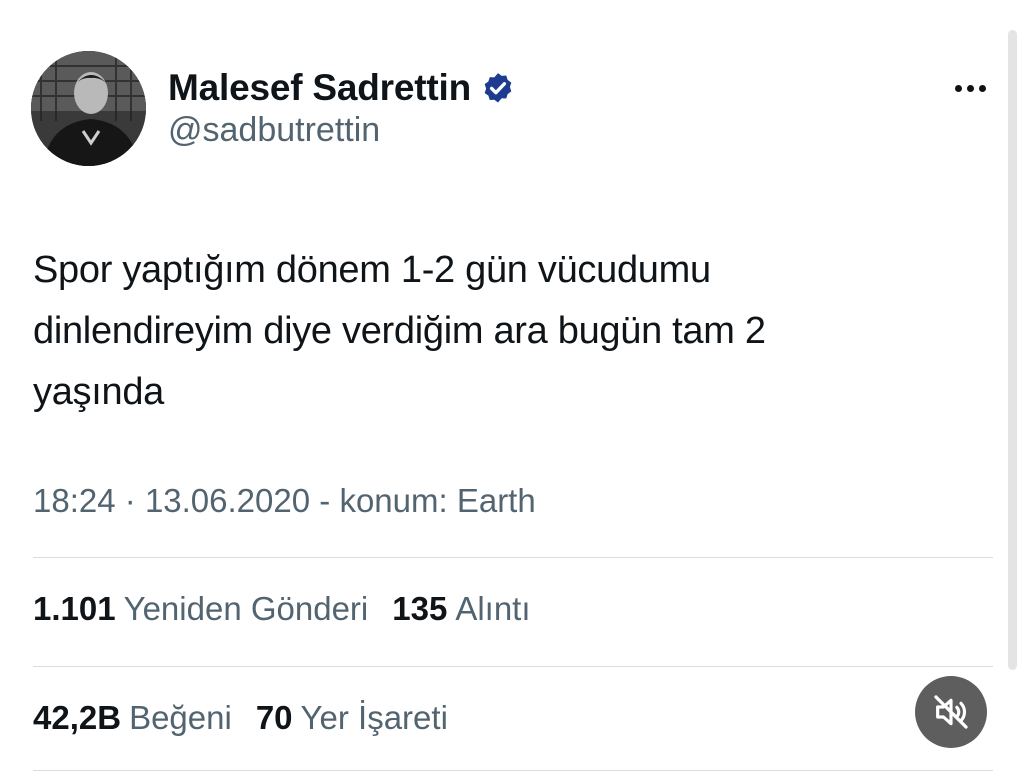 This screenshot has height=772, width=1024. Describe the element at coordinates (427, 500) in the screenshot. I see `tweet-location: - konum: Earth` at that location.